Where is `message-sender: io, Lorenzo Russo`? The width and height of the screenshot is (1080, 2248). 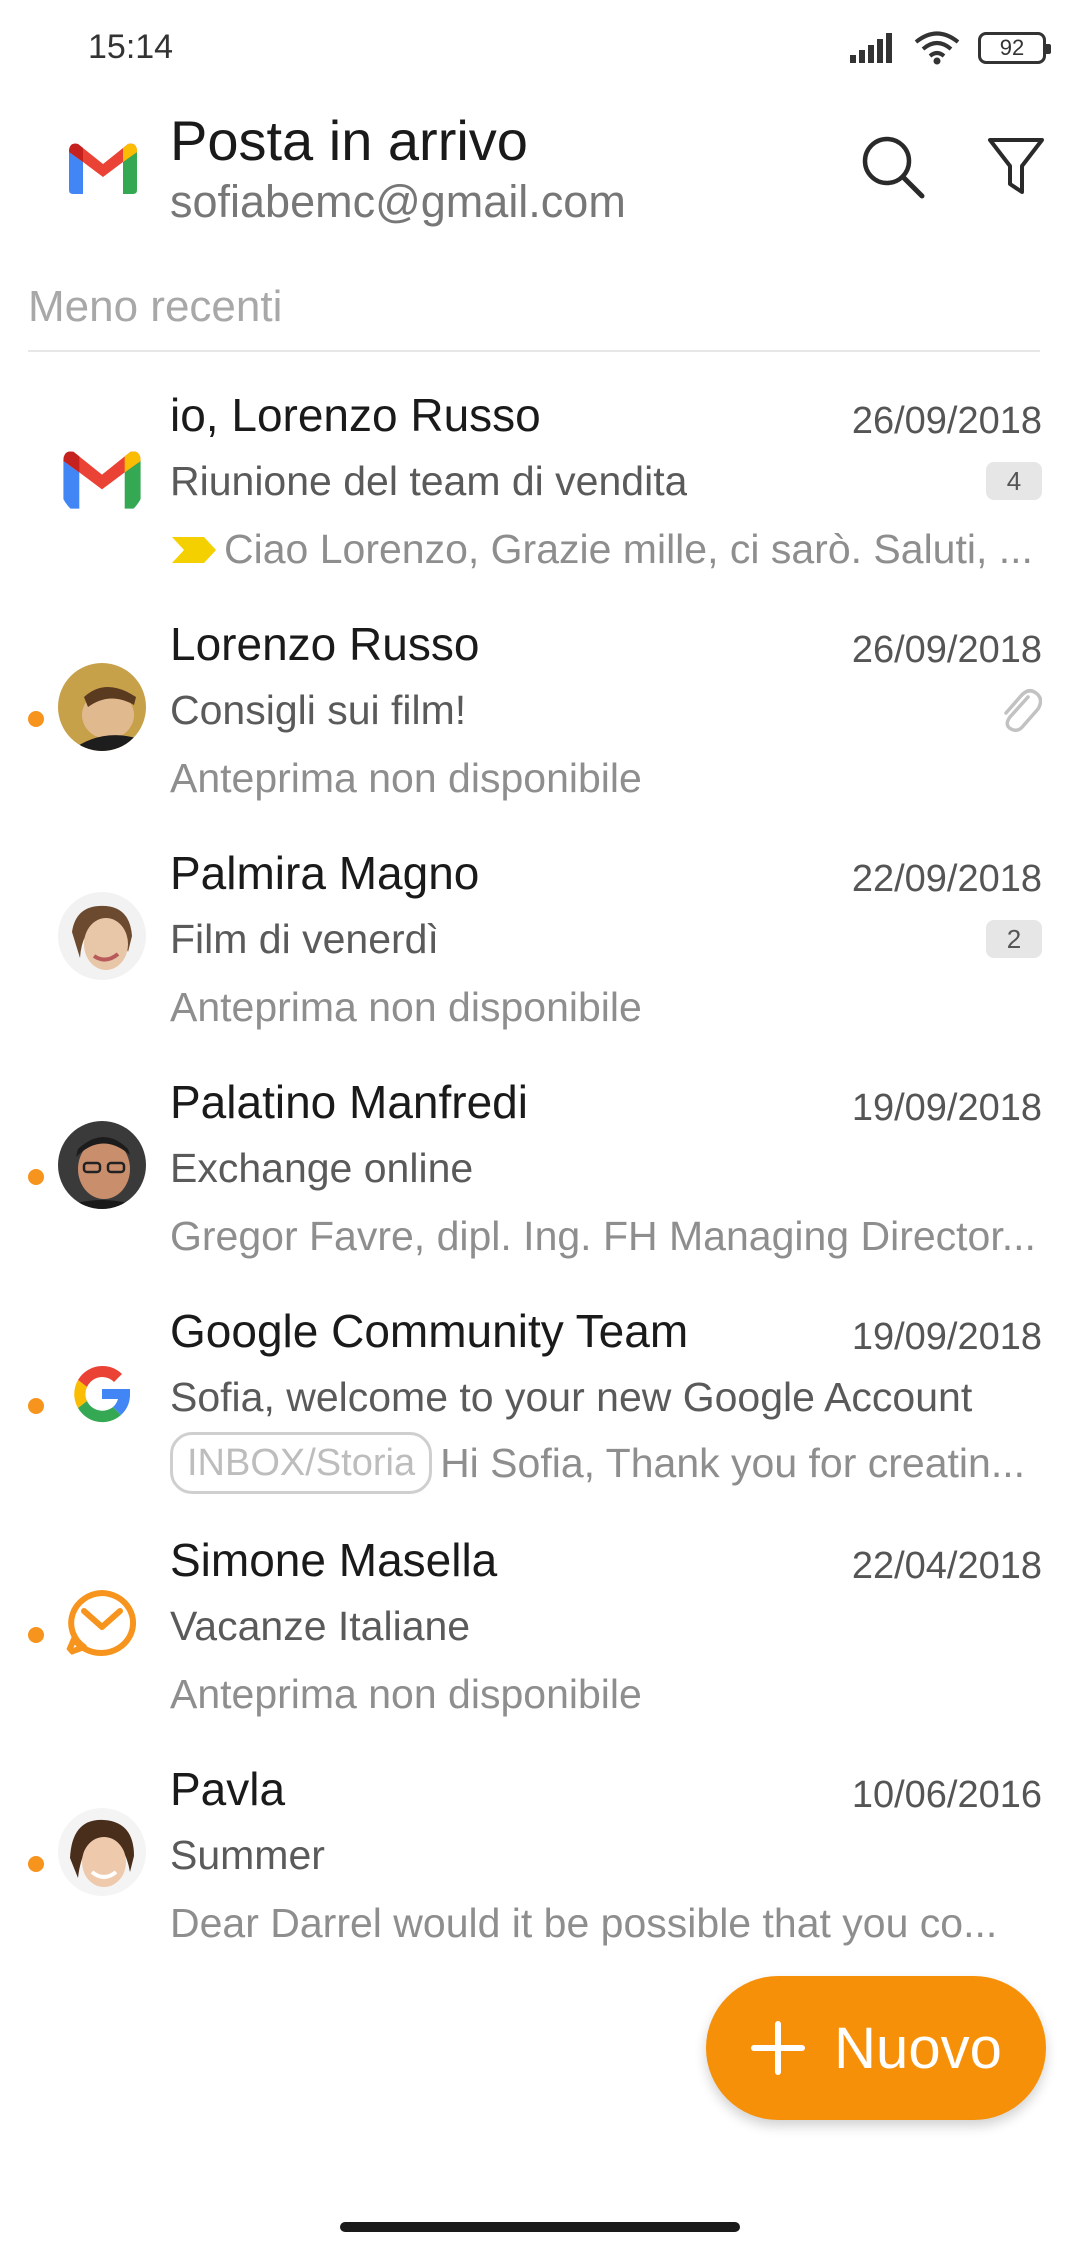
message-sender: io, Lorenzo Russo is located at coordinates (355, 415).